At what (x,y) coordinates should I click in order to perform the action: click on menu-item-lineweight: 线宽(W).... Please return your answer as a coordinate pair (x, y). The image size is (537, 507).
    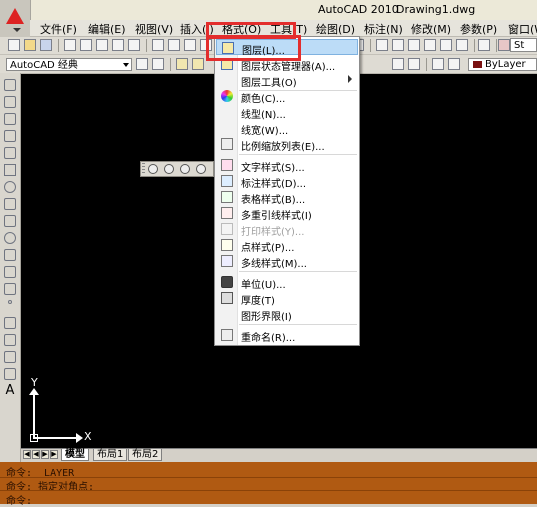
    Looking at the image, I should click on (287, 128).